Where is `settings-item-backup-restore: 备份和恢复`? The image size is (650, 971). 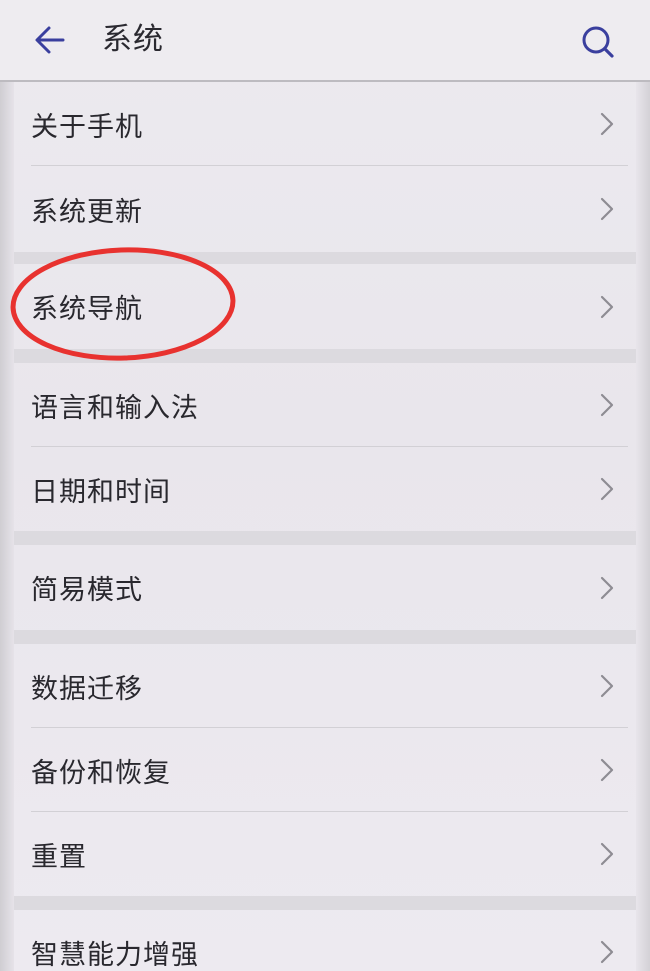 settings-item-backup-restore: 备份和恢复 is located at coordinates (325, 770).